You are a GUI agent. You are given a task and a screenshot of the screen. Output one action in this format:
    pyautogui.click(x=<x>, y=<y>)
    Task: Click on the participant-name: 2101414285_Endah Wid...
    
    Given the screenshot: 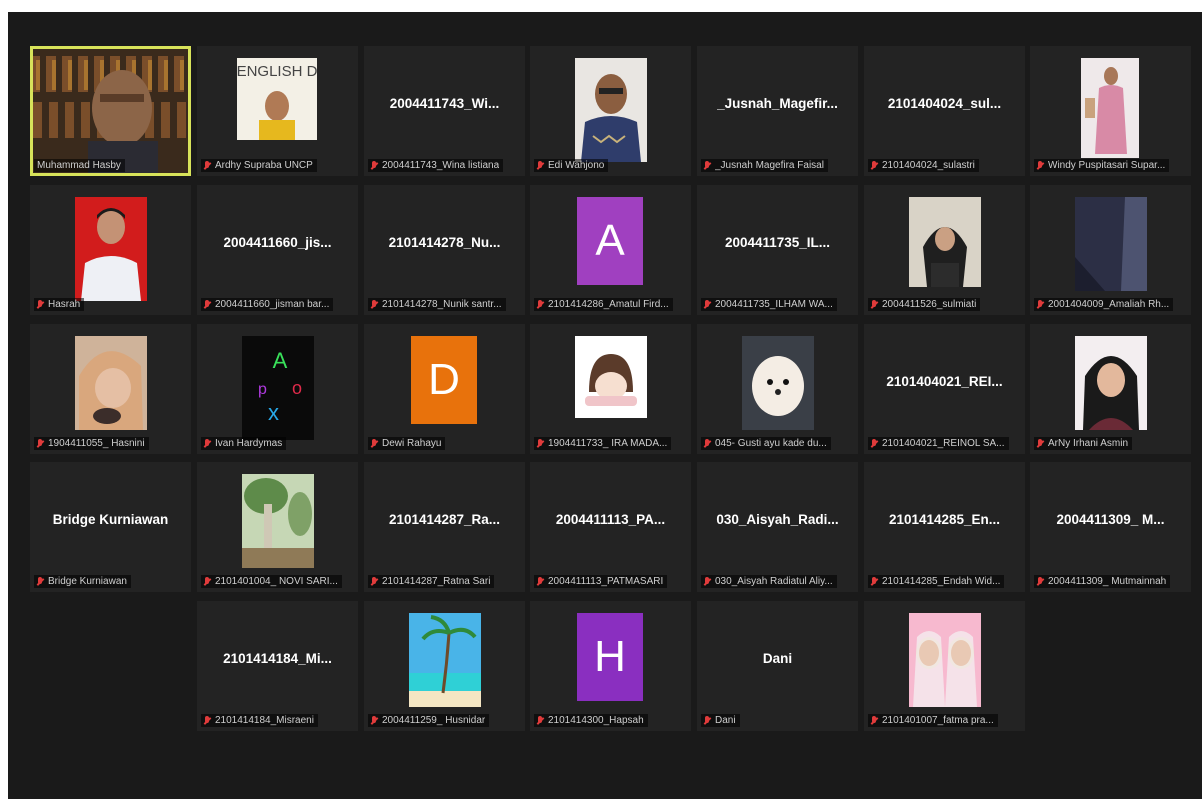 What is the action you would take?
    pyautogui.click(x=941, y=581)
    